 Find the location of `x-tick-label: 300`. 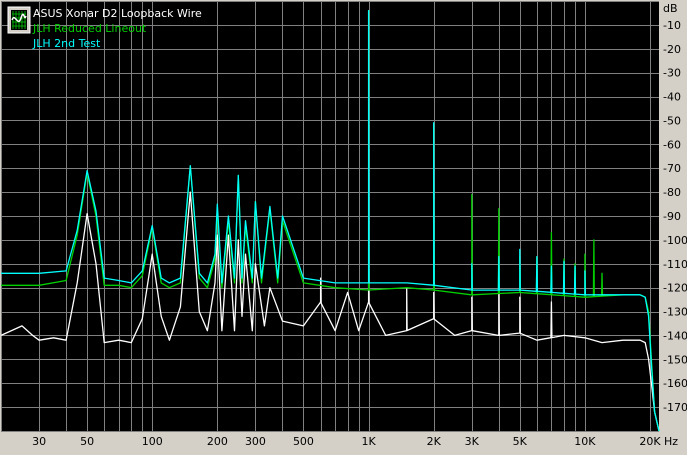

x-tick-label: 300 is located at coordinates (255, 441).